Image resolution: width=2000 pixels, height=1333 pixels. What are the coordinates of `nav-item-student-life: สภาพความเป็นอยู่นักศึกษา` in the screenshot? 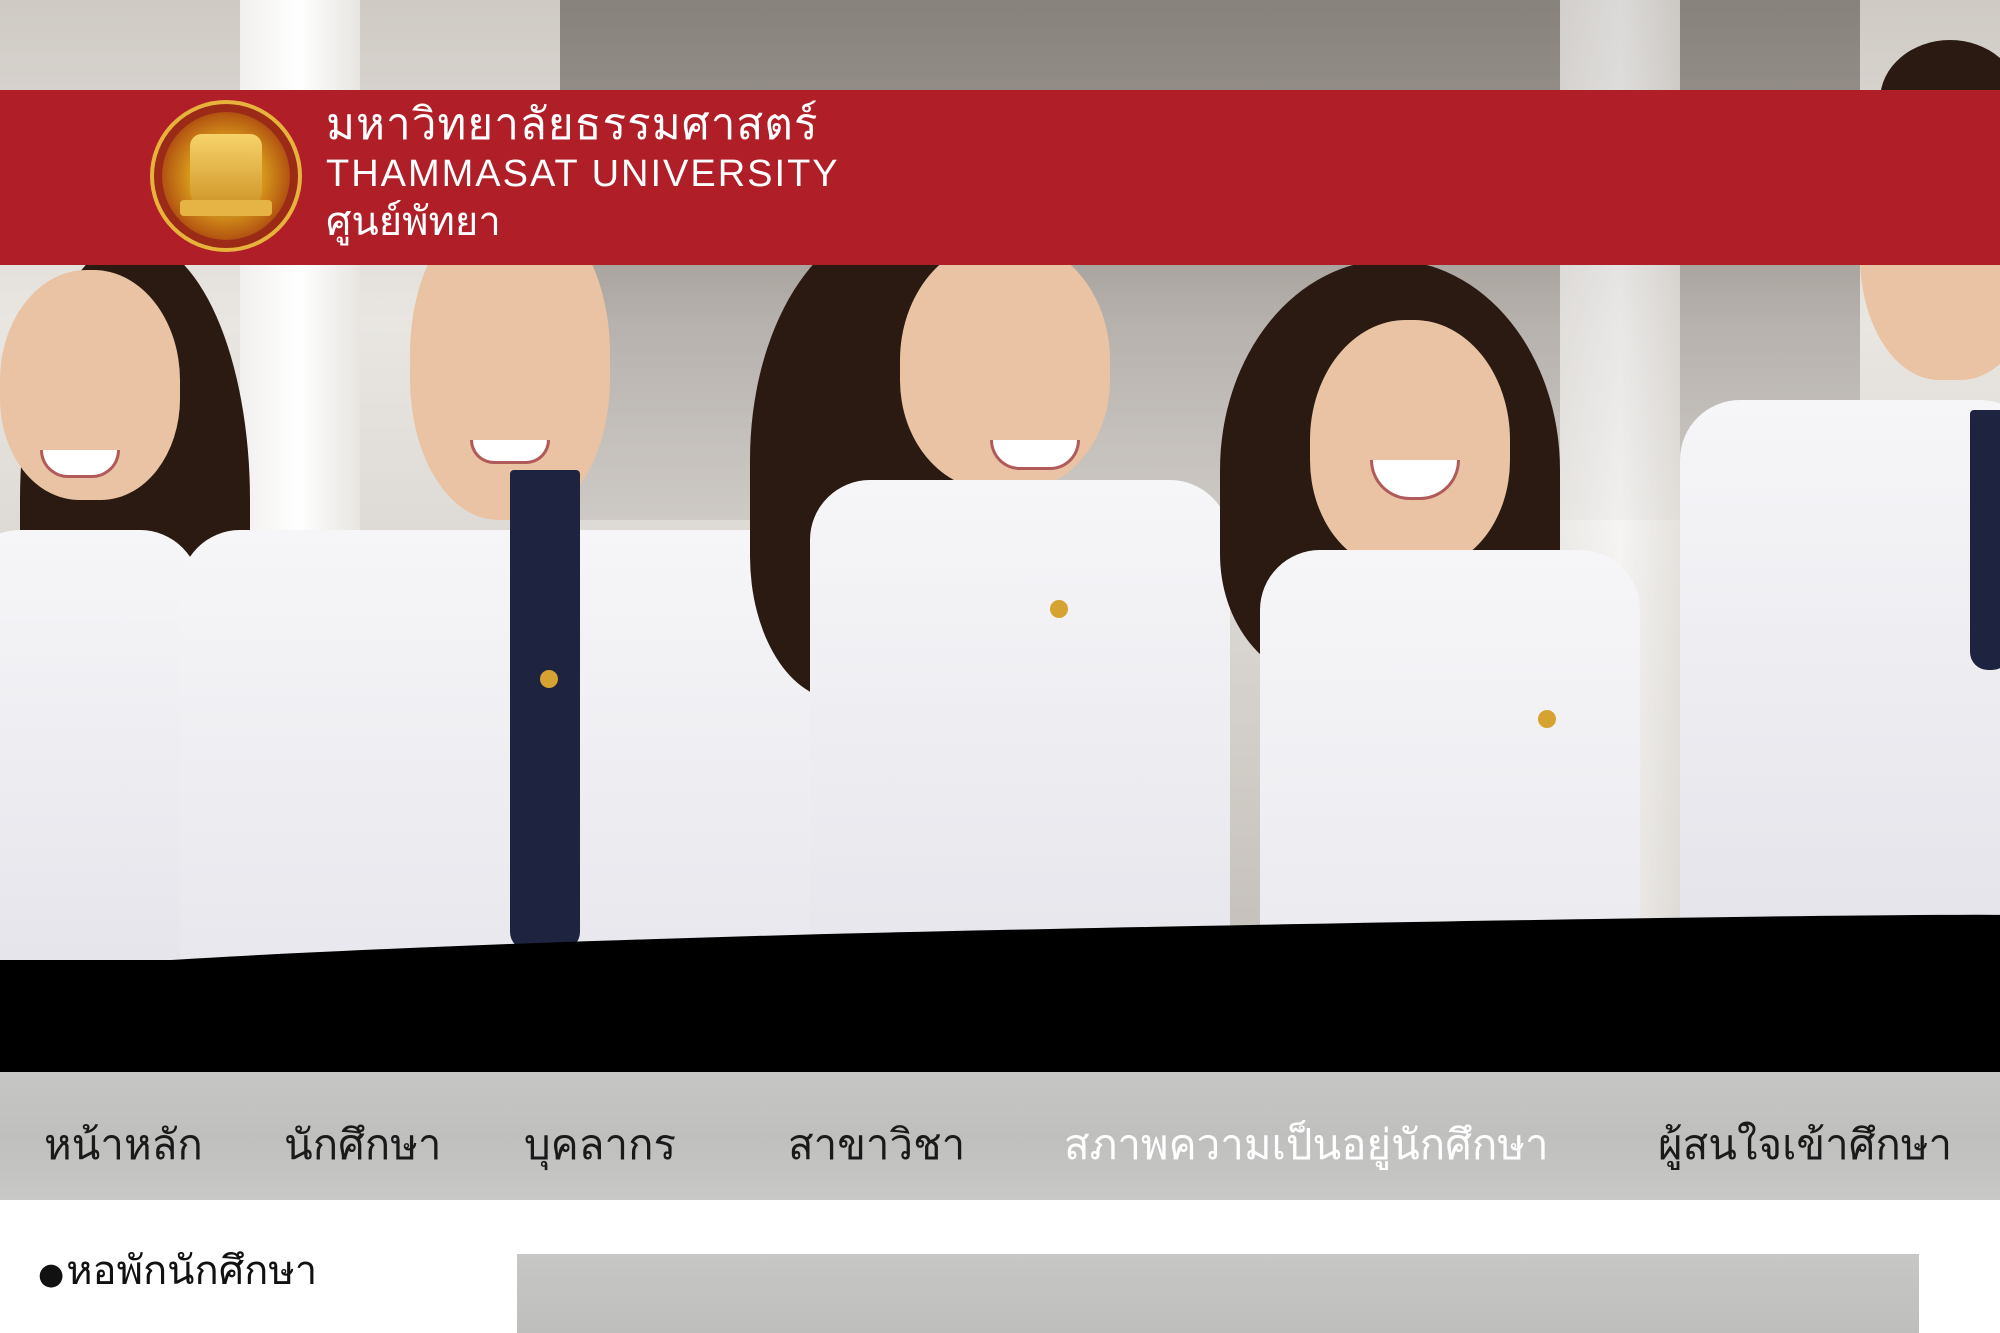 It's located at (1306, 1145).